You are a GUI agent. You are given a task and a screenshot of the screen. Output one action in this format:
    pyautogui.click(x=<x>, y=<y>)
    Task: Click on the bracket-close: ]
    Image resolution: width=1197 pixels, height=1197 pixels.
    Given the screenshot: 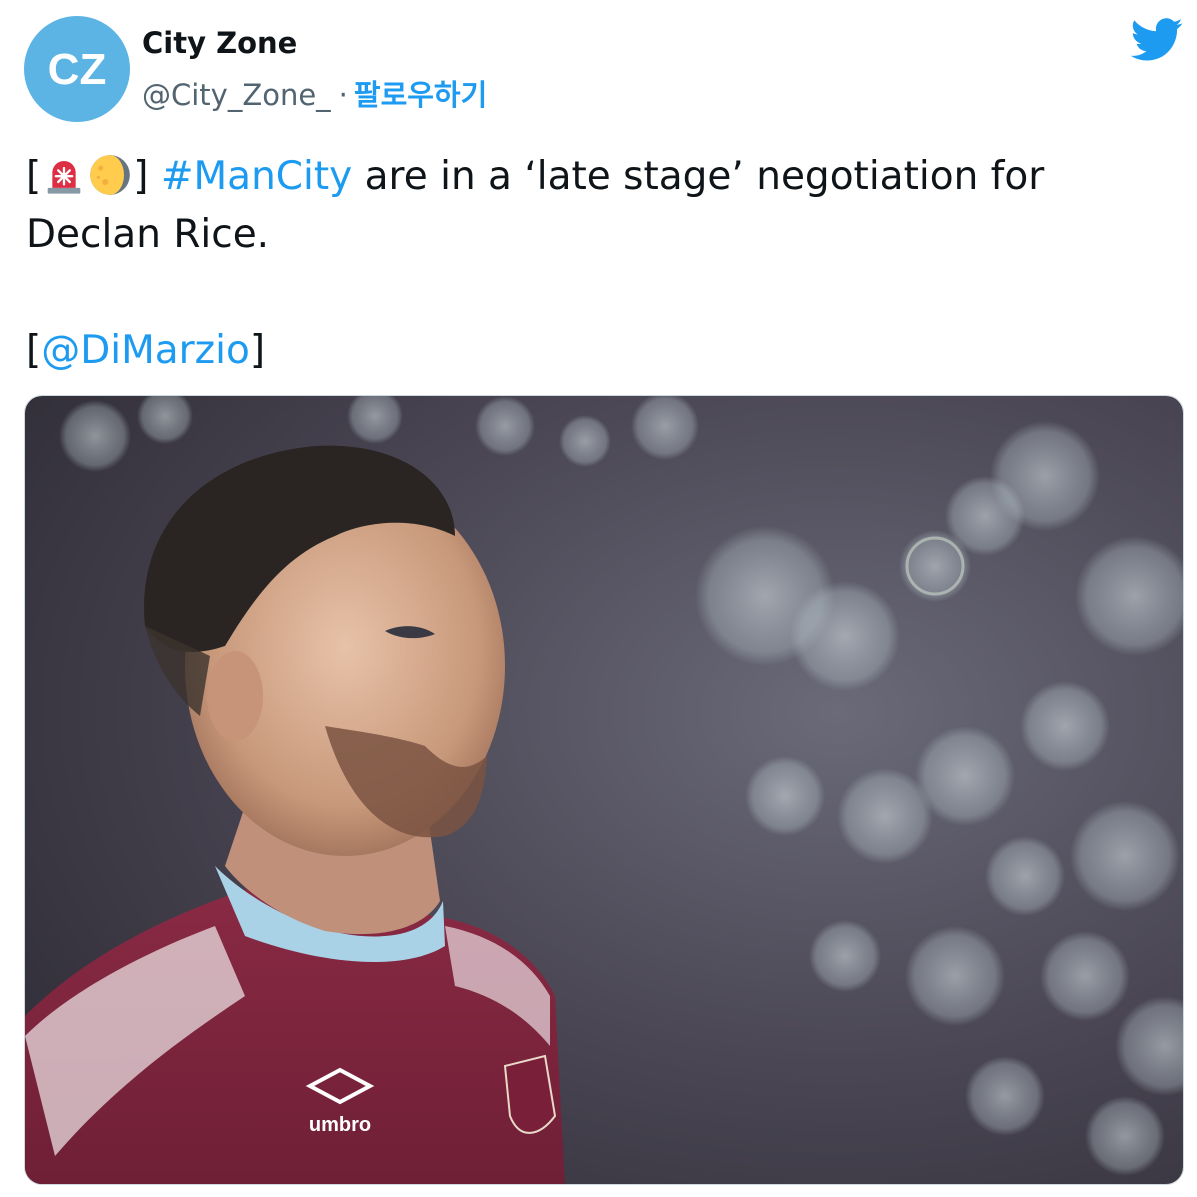 What is the action you would take?
    pyautogui.click(x=141, y=176)
    